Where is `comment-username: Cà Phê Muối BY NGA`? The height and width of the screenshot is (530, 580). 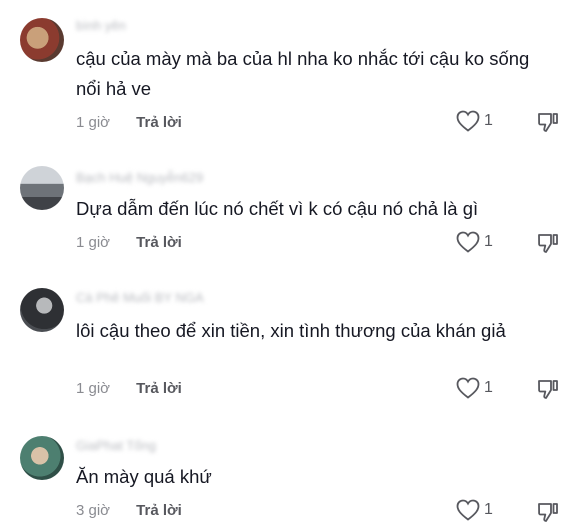
comment-username: Cà Phê Muối BY NGA is located at coordinates (140, 297).